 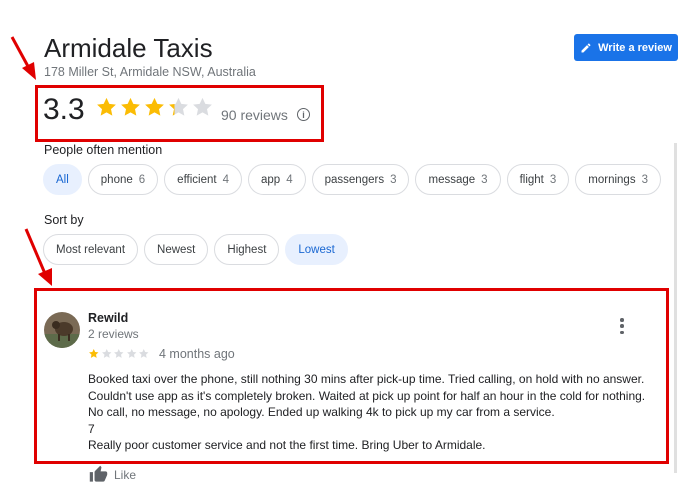 What do you see at coordinates (125, 474) in the screenshot?
I see `like-label: Like` at bounding box center [125, 474].